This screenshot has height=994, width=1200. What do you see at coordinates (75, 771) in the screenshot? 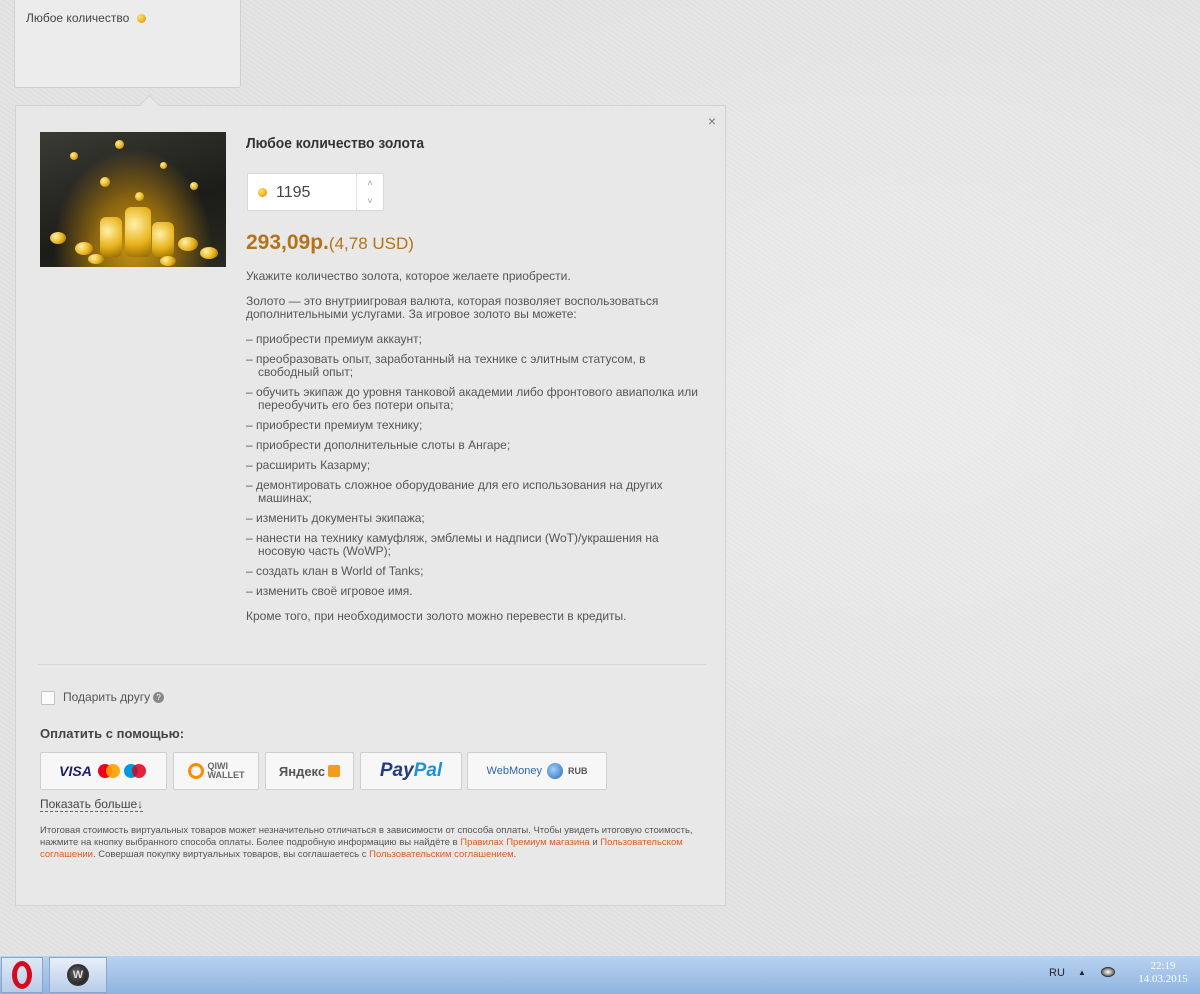
I see `visa-label: VISA` at bounding box center [75, 771].